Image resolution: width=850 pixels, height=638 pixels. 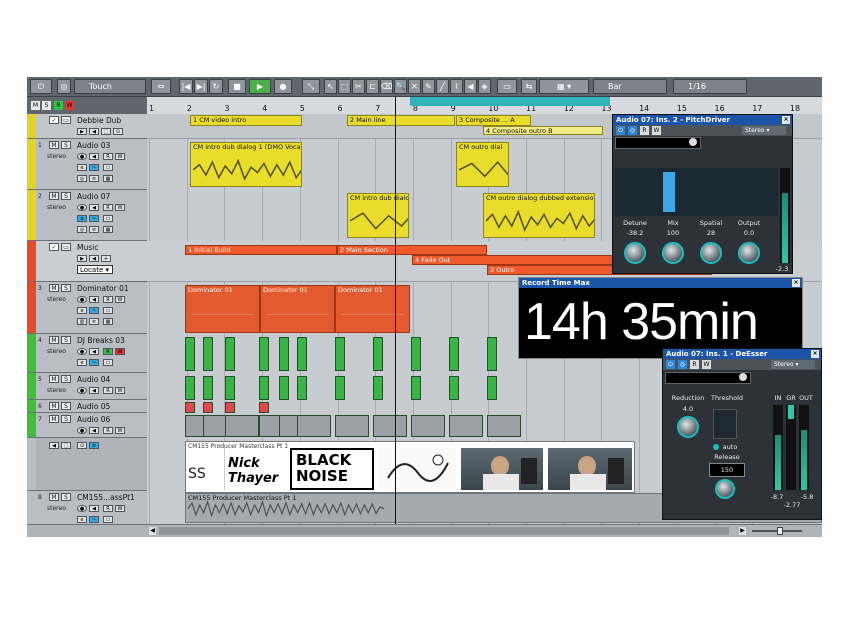 What do you see at coordinates (87, 386) in the screenshot?
I see `track-audio-04: 5 M S Audio 04 stereo ● ◀ R W` at bounding box center [87, 386].